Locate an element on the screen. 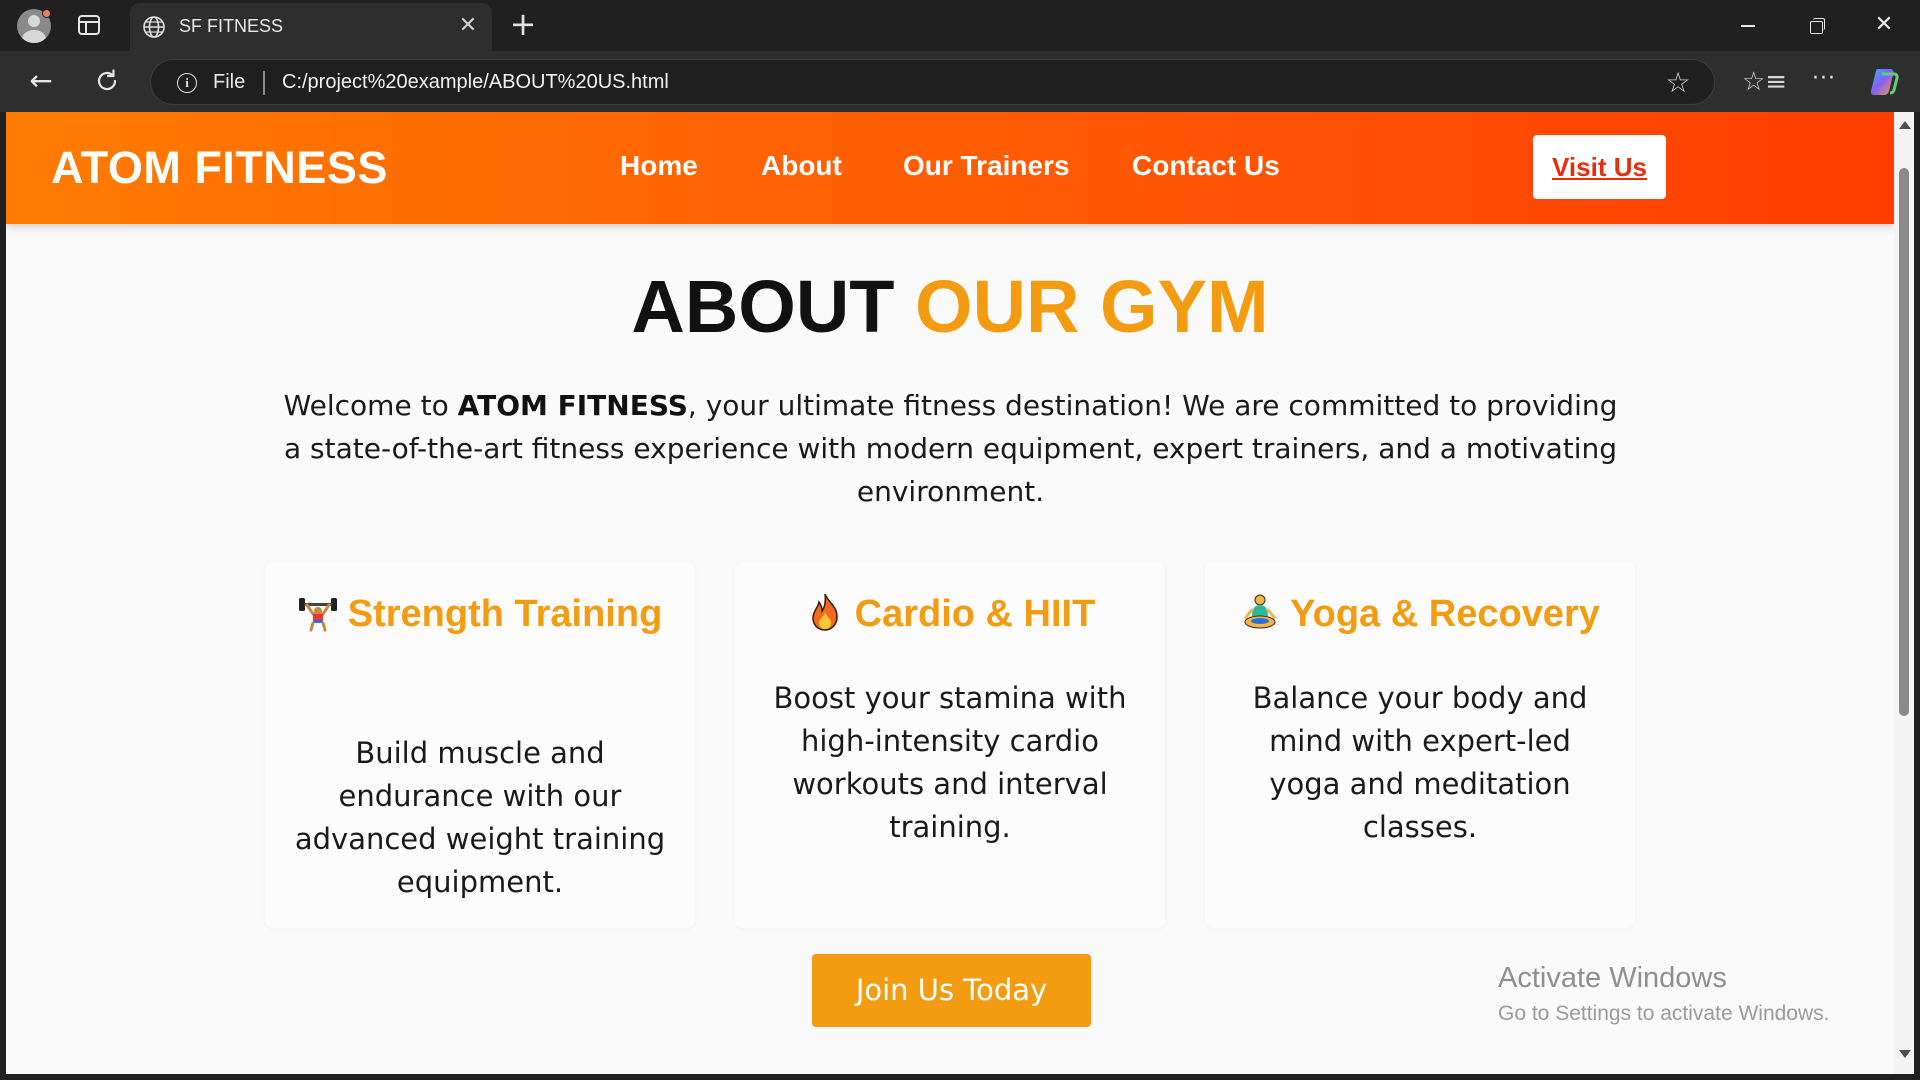 The image size is (1920, 1080). nav-home: Home is located at coordinates (659, 166).